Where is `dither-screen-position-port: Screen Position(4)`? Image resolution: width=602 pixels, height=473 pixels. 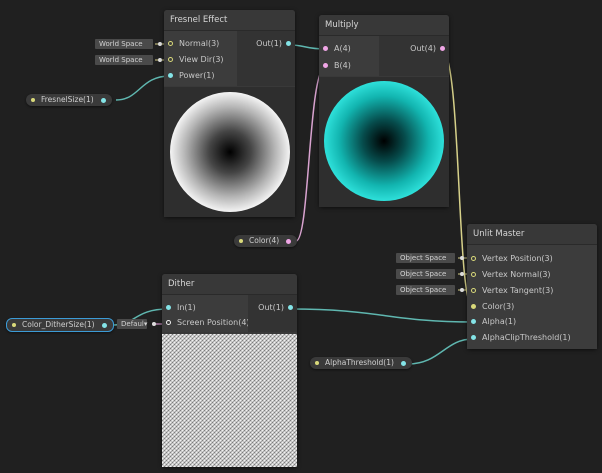
dither-screen-position-port: Screen Position(4) is located at coordinates (206, 323).